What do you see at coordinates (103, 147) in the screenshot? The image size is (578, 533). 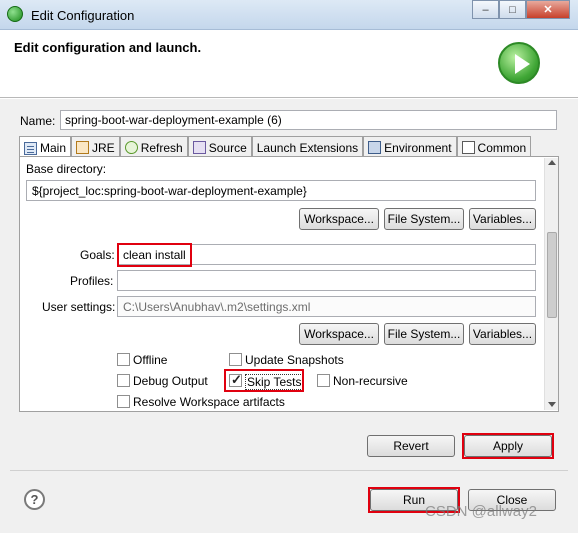 I see `tab-jre-label: JRE` at bounding box center [103, 147].